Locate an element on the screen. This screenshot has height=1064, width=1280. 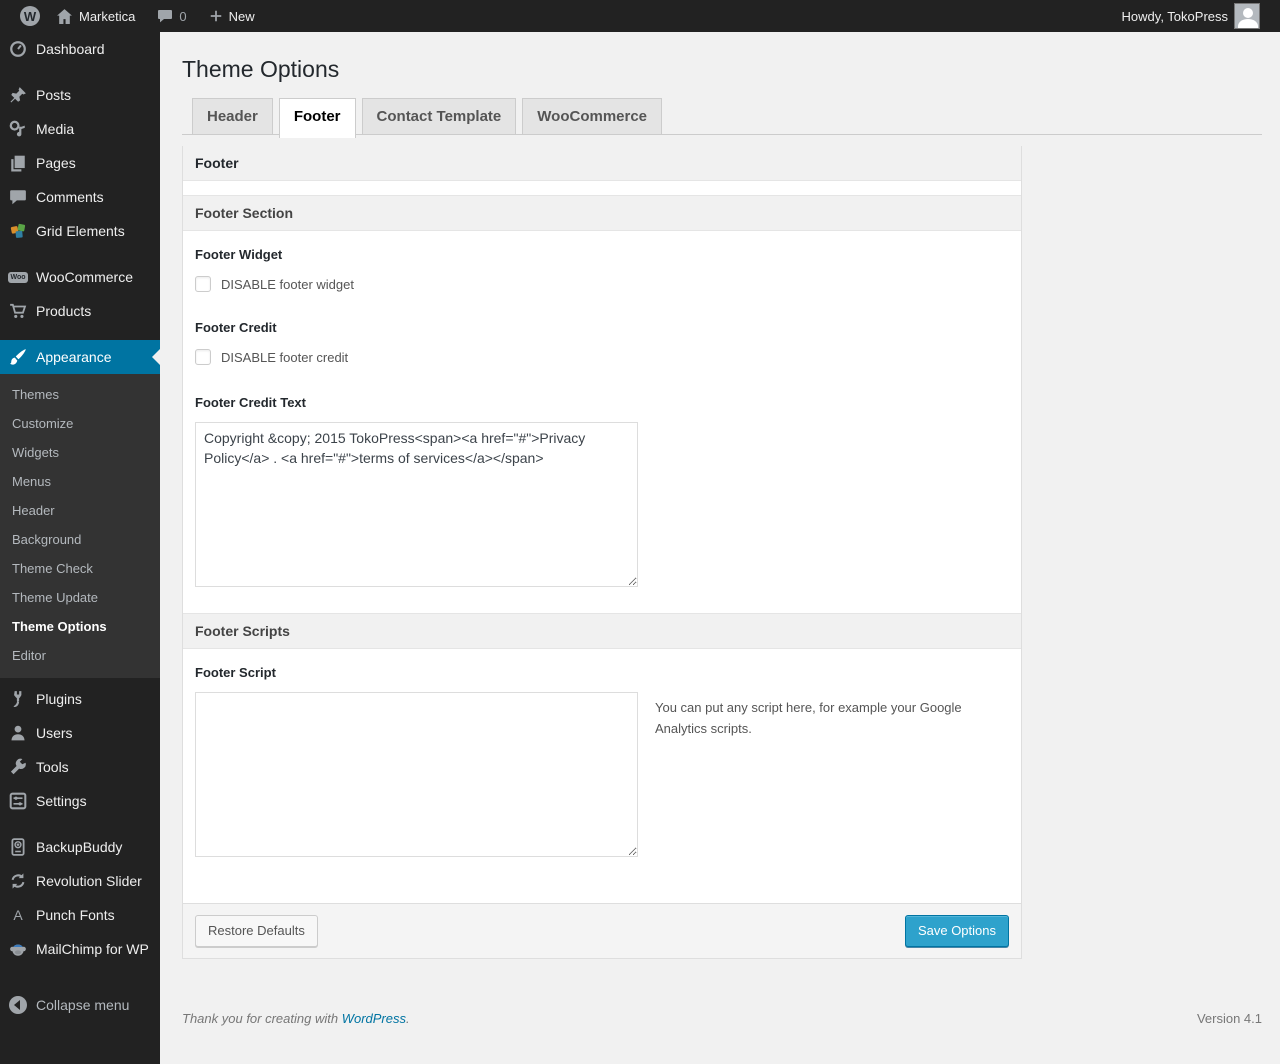
submenu-item-background: Background is located at coordinates (80, 539).